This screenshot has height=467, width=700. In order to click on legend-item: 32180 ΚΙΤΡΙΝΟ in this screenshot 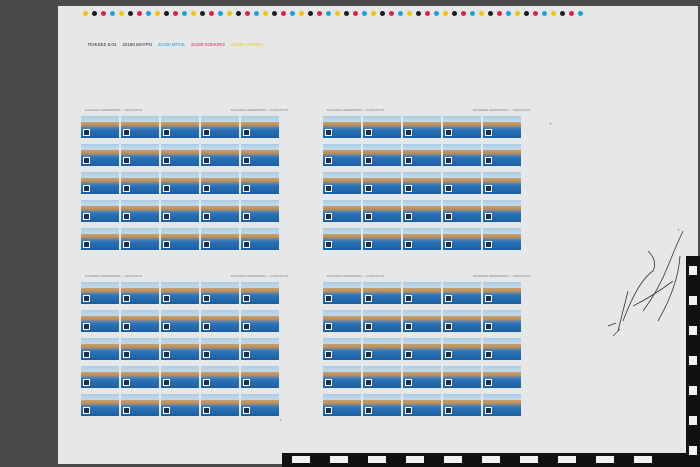, I will do `click(246, 44)`.